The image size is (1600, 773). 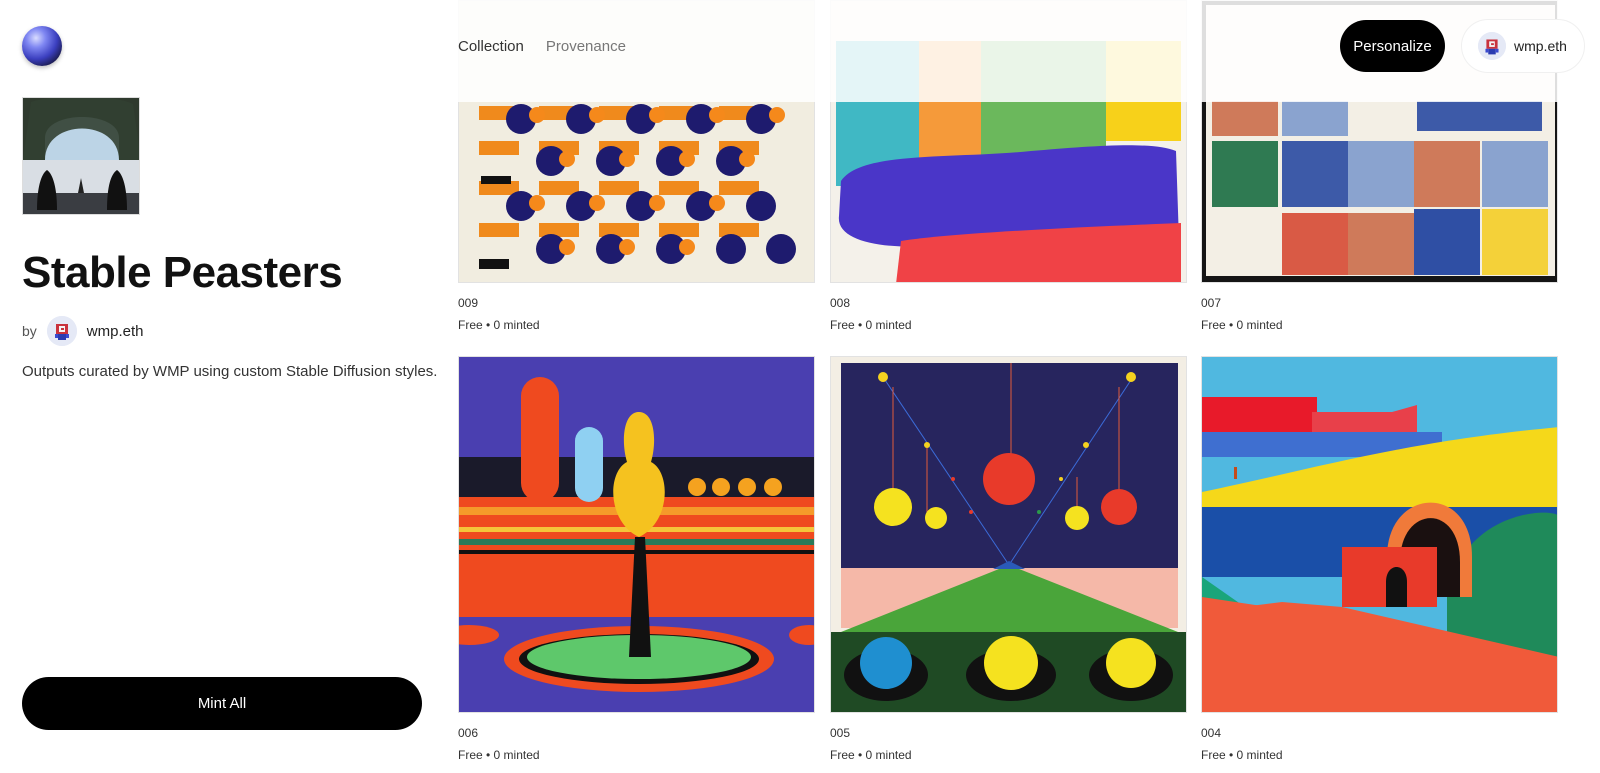 What do you see at coordinates (182, 272) in the screenshot?
I see `collection-title: Stable Peasters` at bounding box center [182, 272].